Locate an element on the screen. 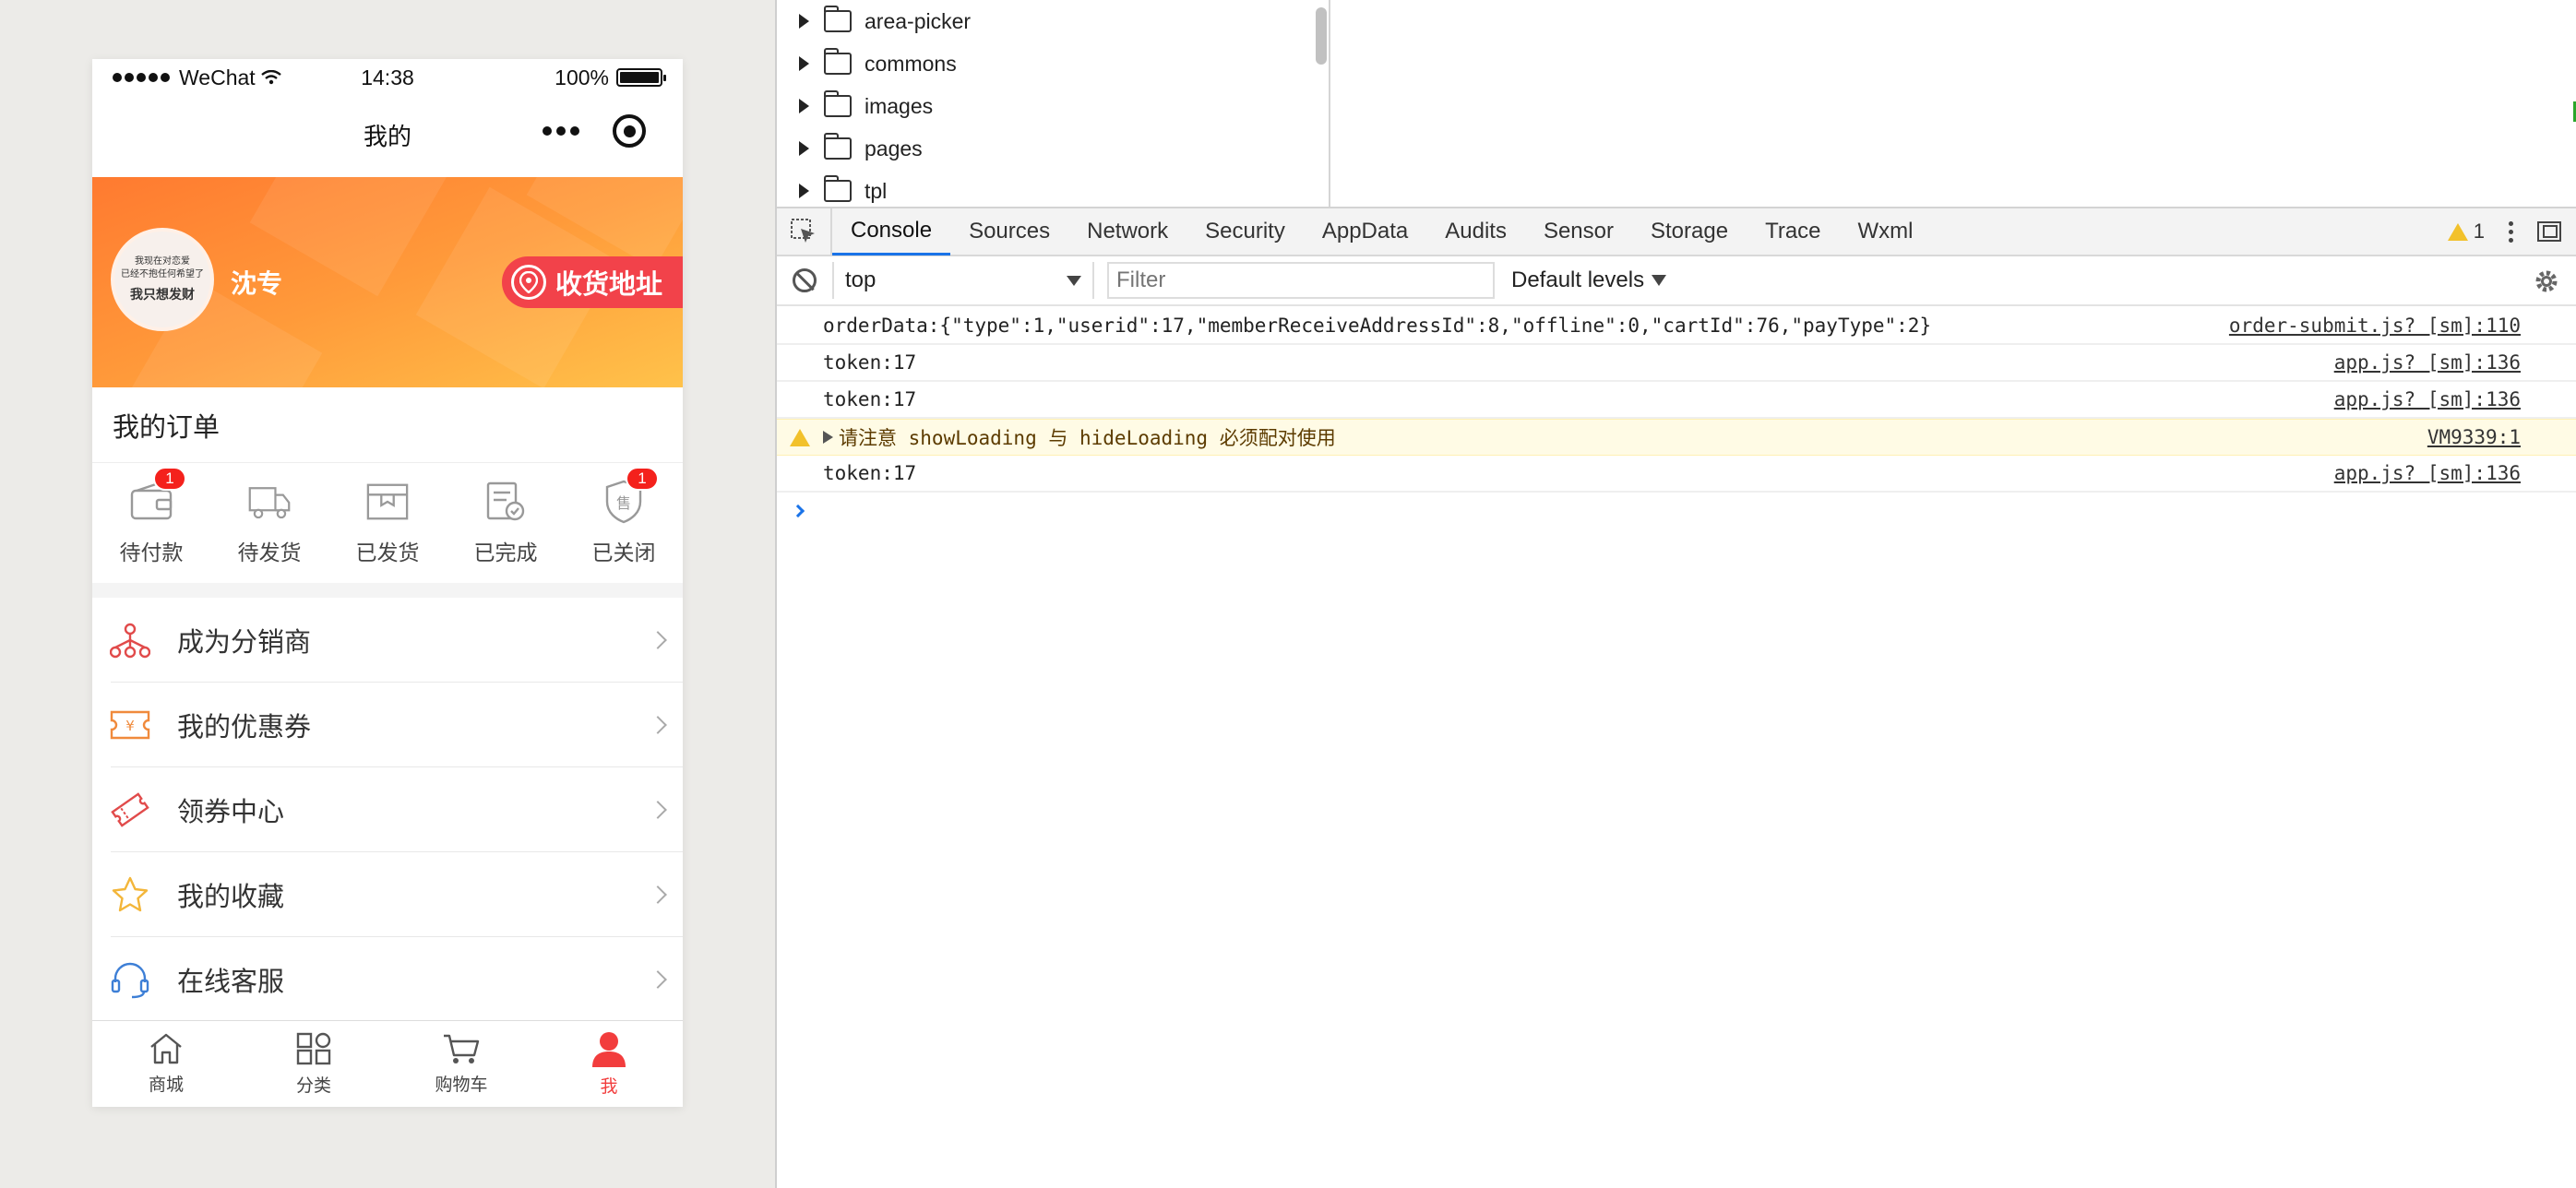 The image size is (2576, 1188). tree-scrollbar is located at coordinates (1321, 36).